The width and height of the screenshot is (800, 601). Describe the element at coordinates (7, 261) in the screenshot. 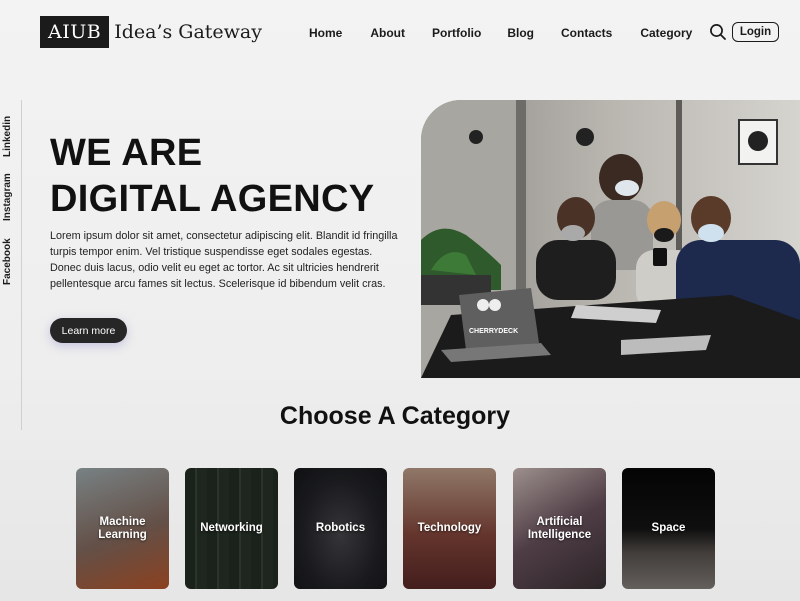

I see `social-facebook: Facebook` at that location.